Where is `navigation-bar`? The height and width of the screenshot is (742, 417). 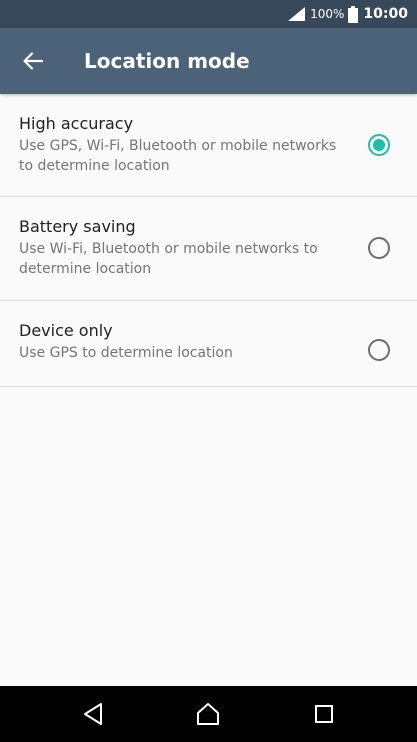
navigation-bar is located at coordinates (208, 714).